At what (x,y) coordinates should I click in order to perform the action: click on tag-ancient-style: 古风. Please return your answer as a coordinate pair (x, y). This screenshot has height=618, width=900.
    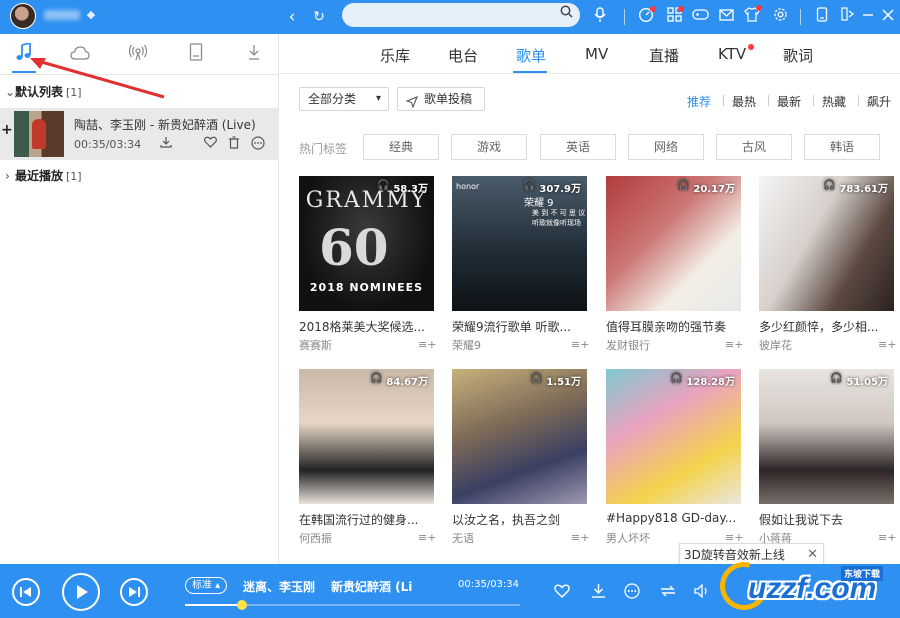
    Looking at the image, I should click on (754, 147).